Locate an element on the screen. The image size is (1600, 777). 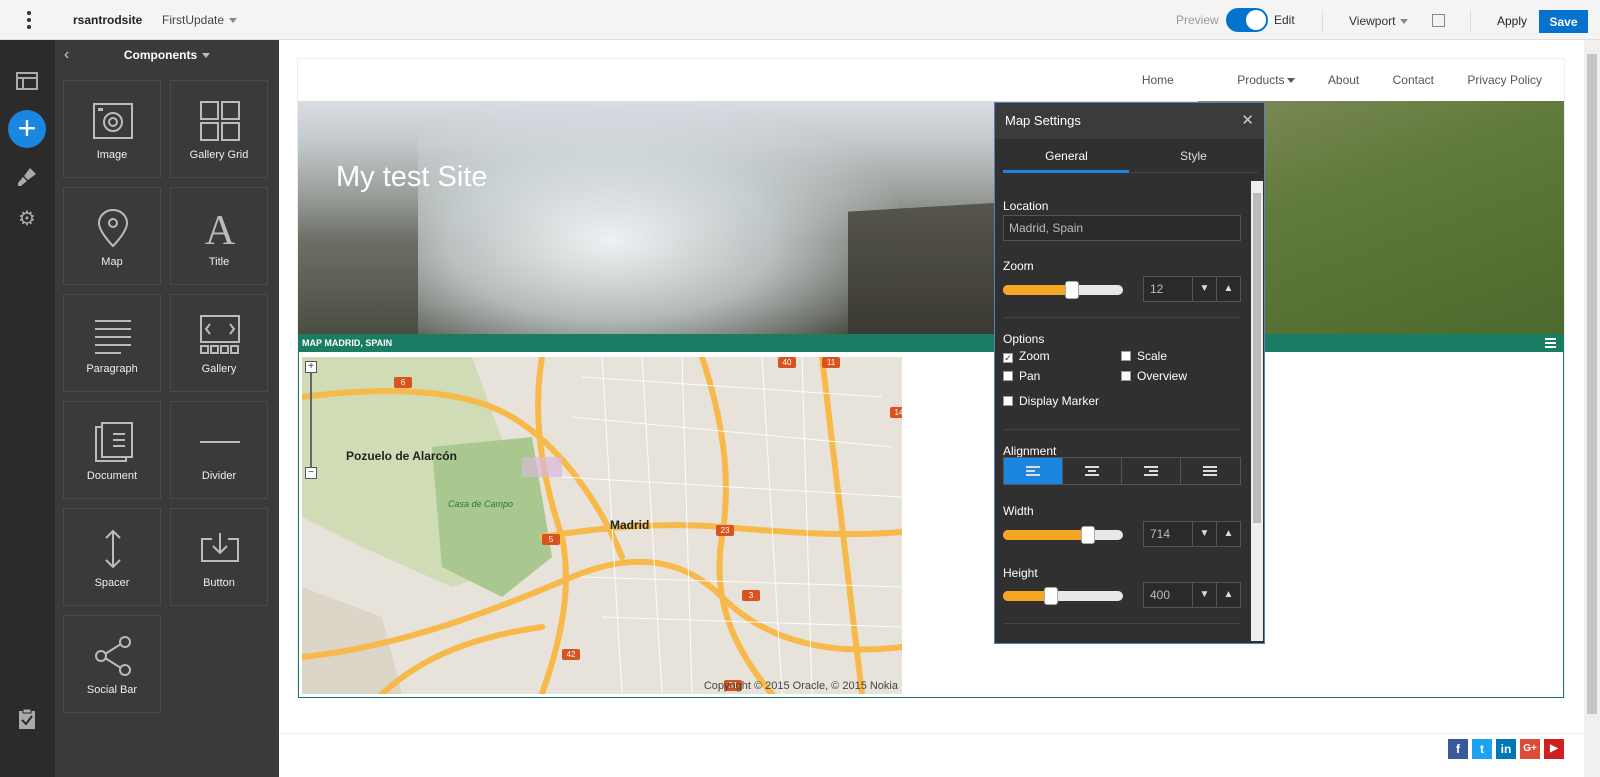
option-pan-checkbox: Pan is located at coordinates (1021, 376).